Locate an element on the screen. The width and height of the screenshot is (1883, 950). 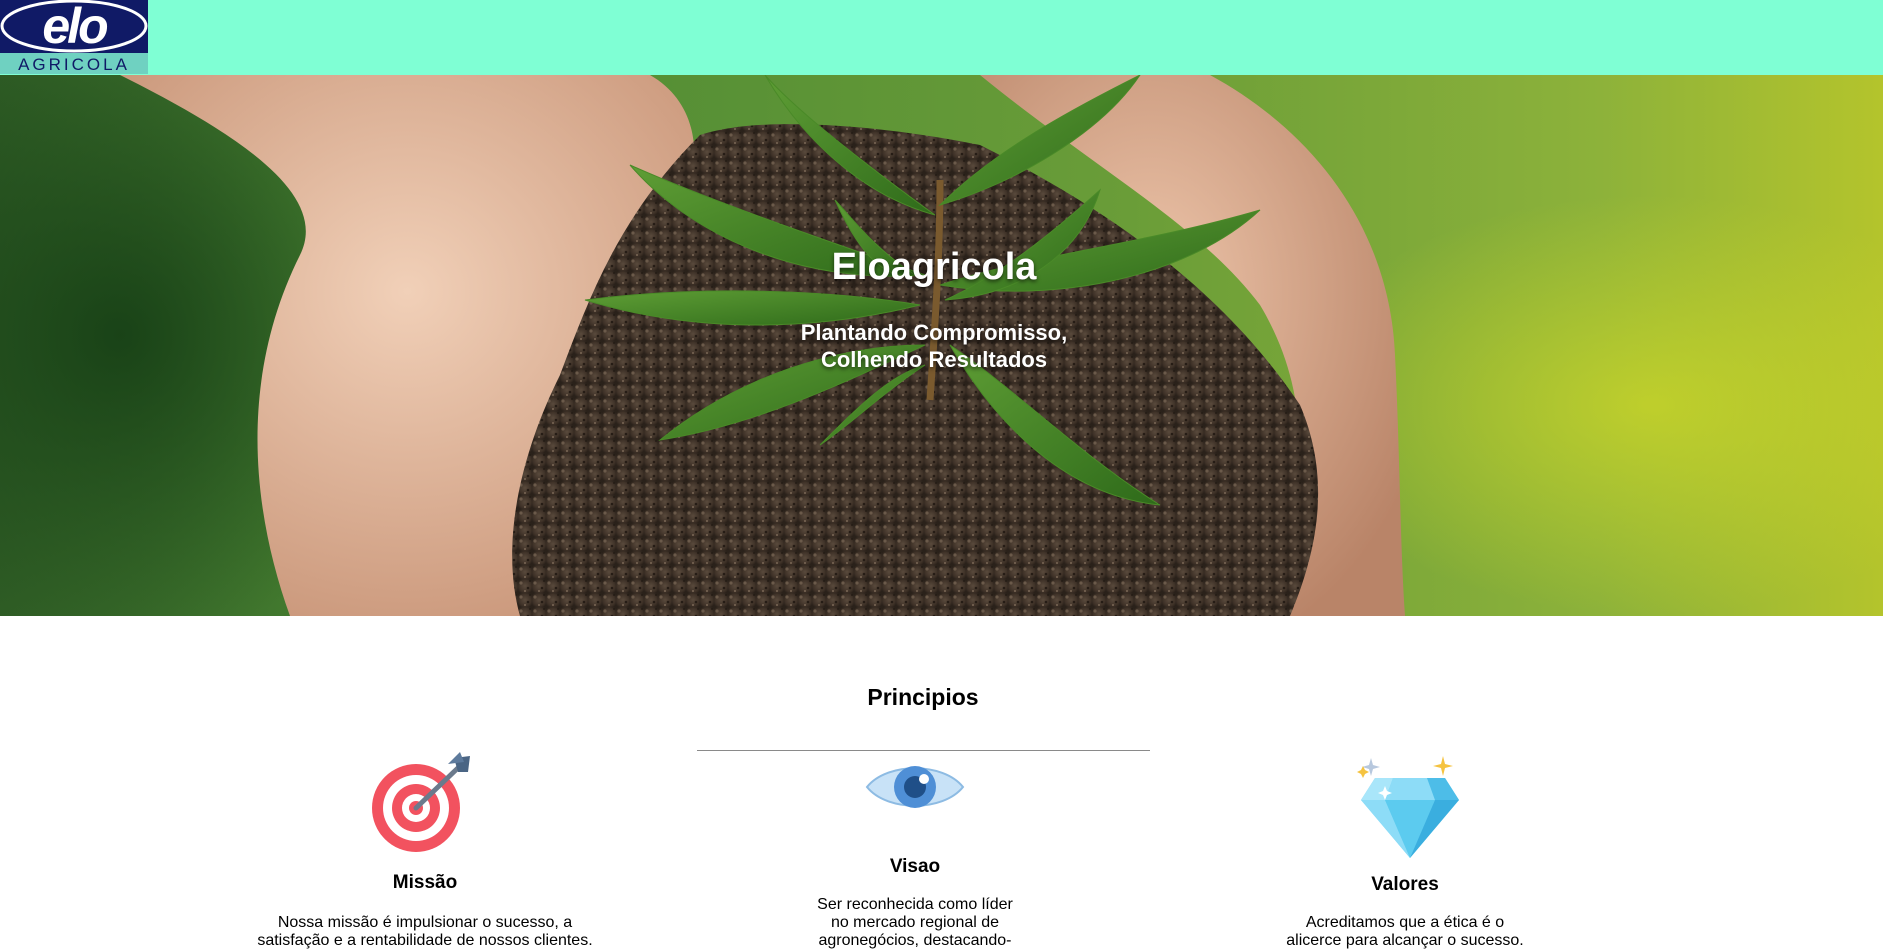
values-text-line2: alicerce para alcançar o sucesso. is located at coordinates (1405, 940).